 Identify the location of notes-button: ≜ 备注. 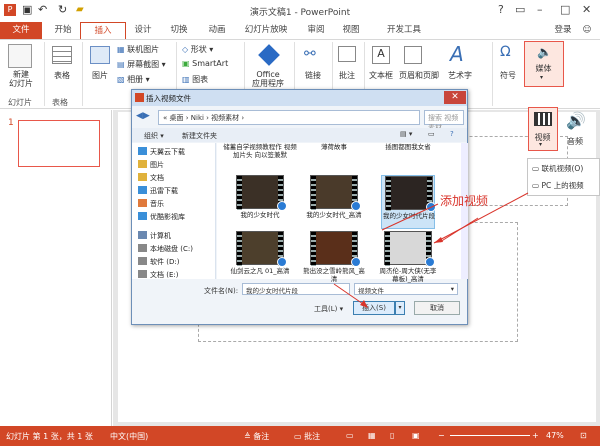
(256, 436).